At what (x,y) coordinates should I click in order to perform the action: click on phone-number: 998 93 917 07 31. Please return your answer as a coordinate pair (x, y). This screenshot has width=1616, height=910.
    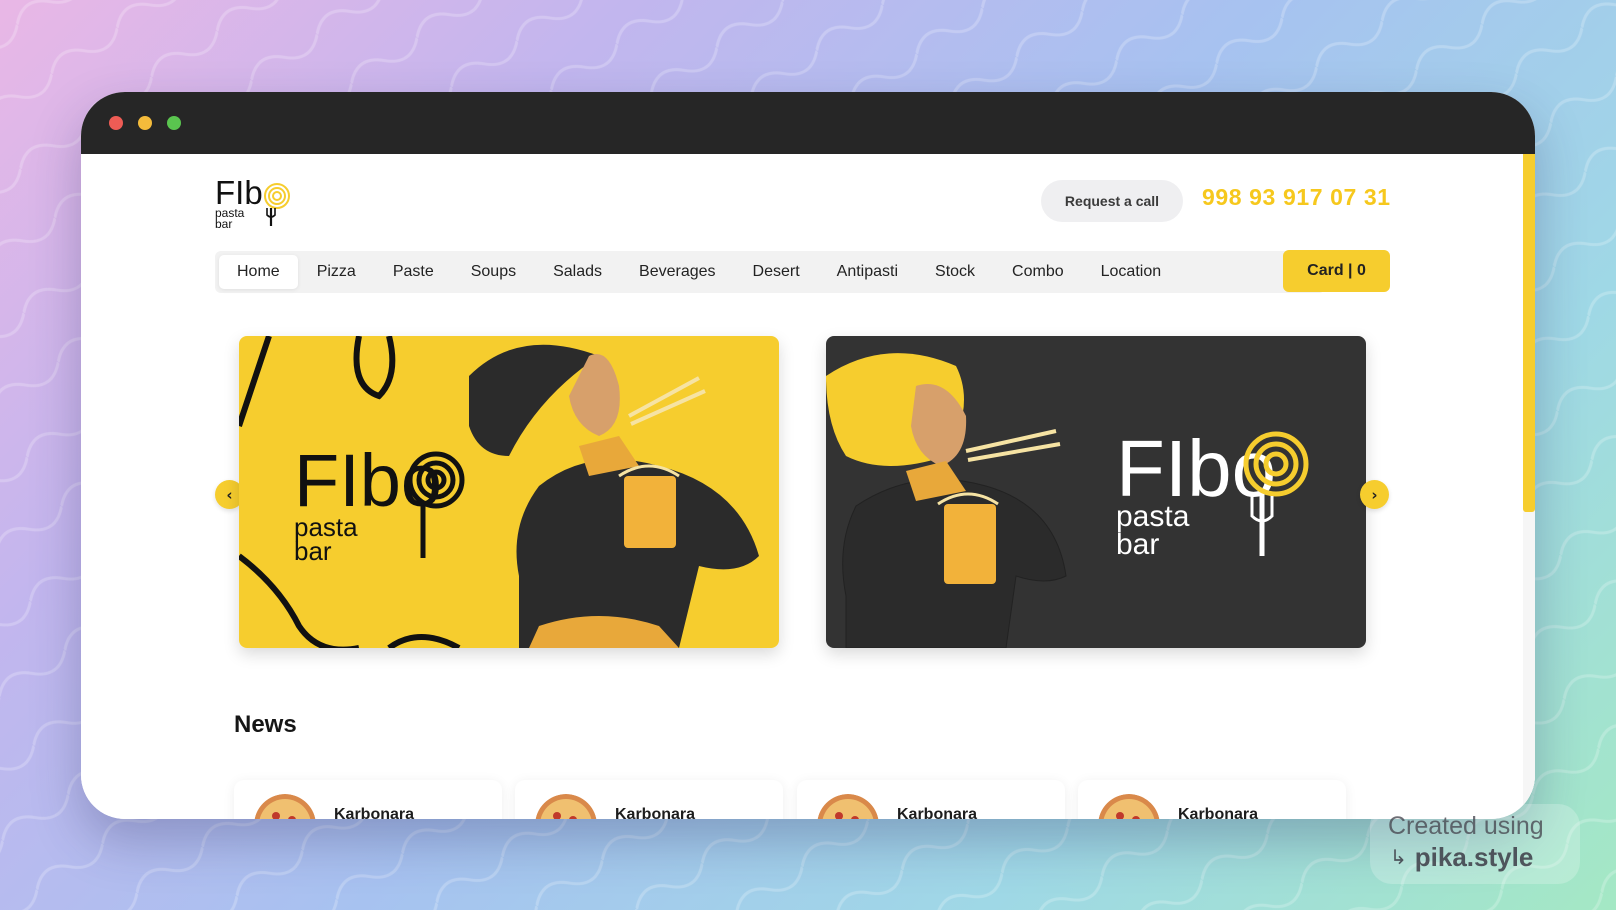
    Looking at the image, I should click on (1296, 197).